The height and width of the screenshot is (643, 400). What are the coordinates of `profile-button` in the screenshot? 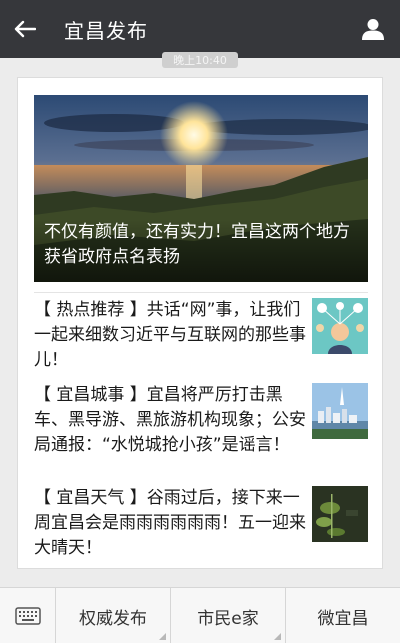 It's located at (373, 29).